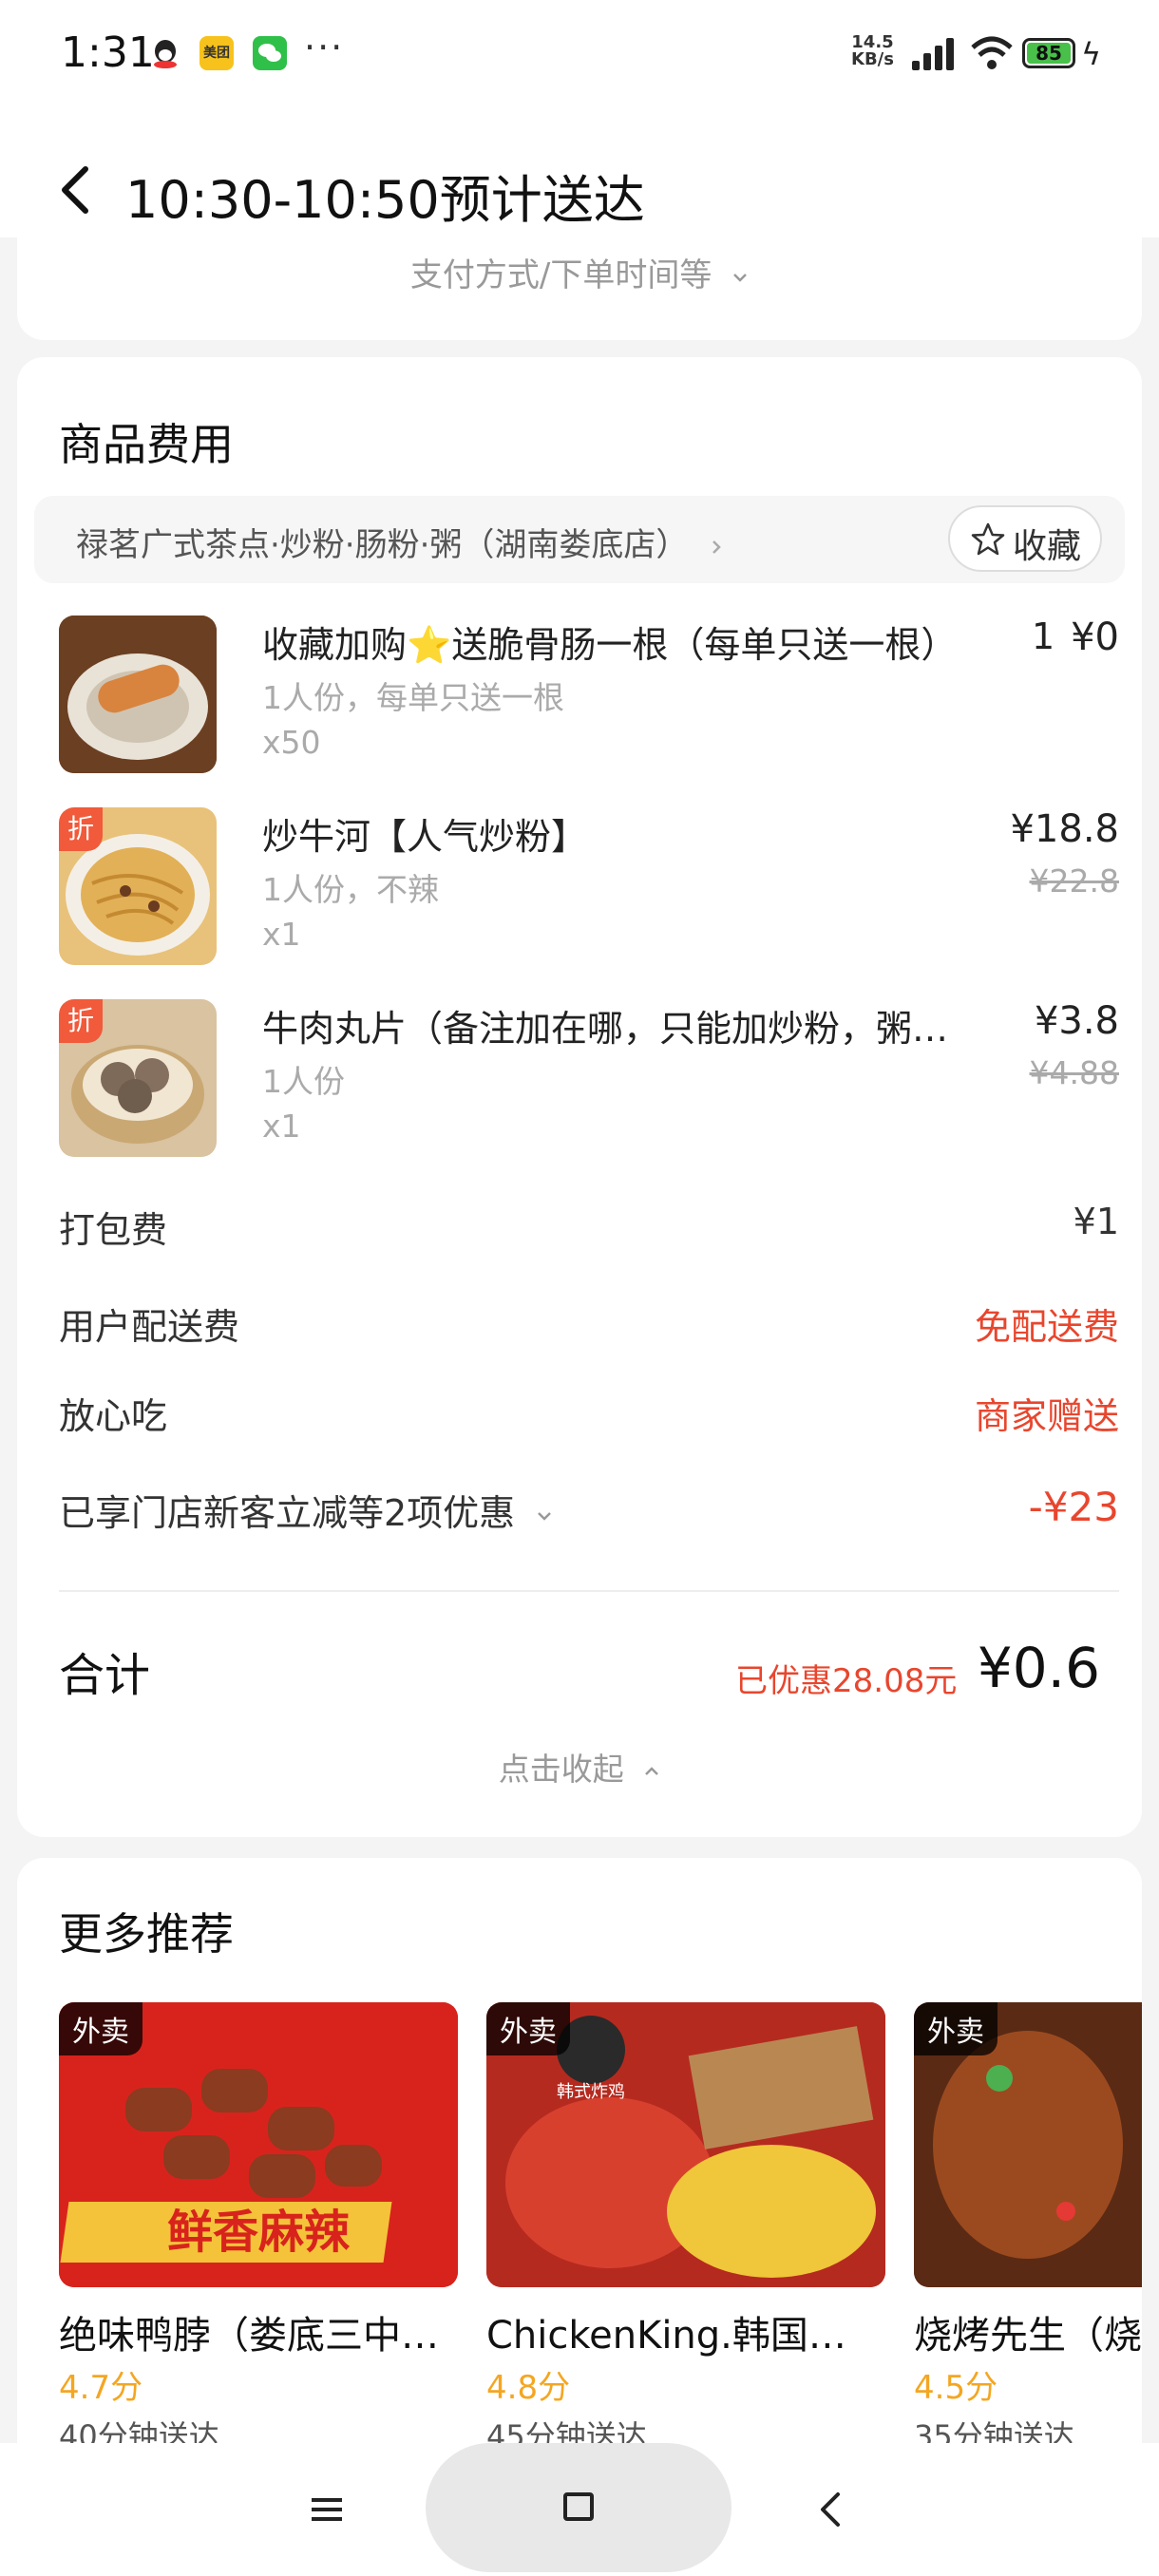  I want to click on nav-back-icon, so click(830, 2510).